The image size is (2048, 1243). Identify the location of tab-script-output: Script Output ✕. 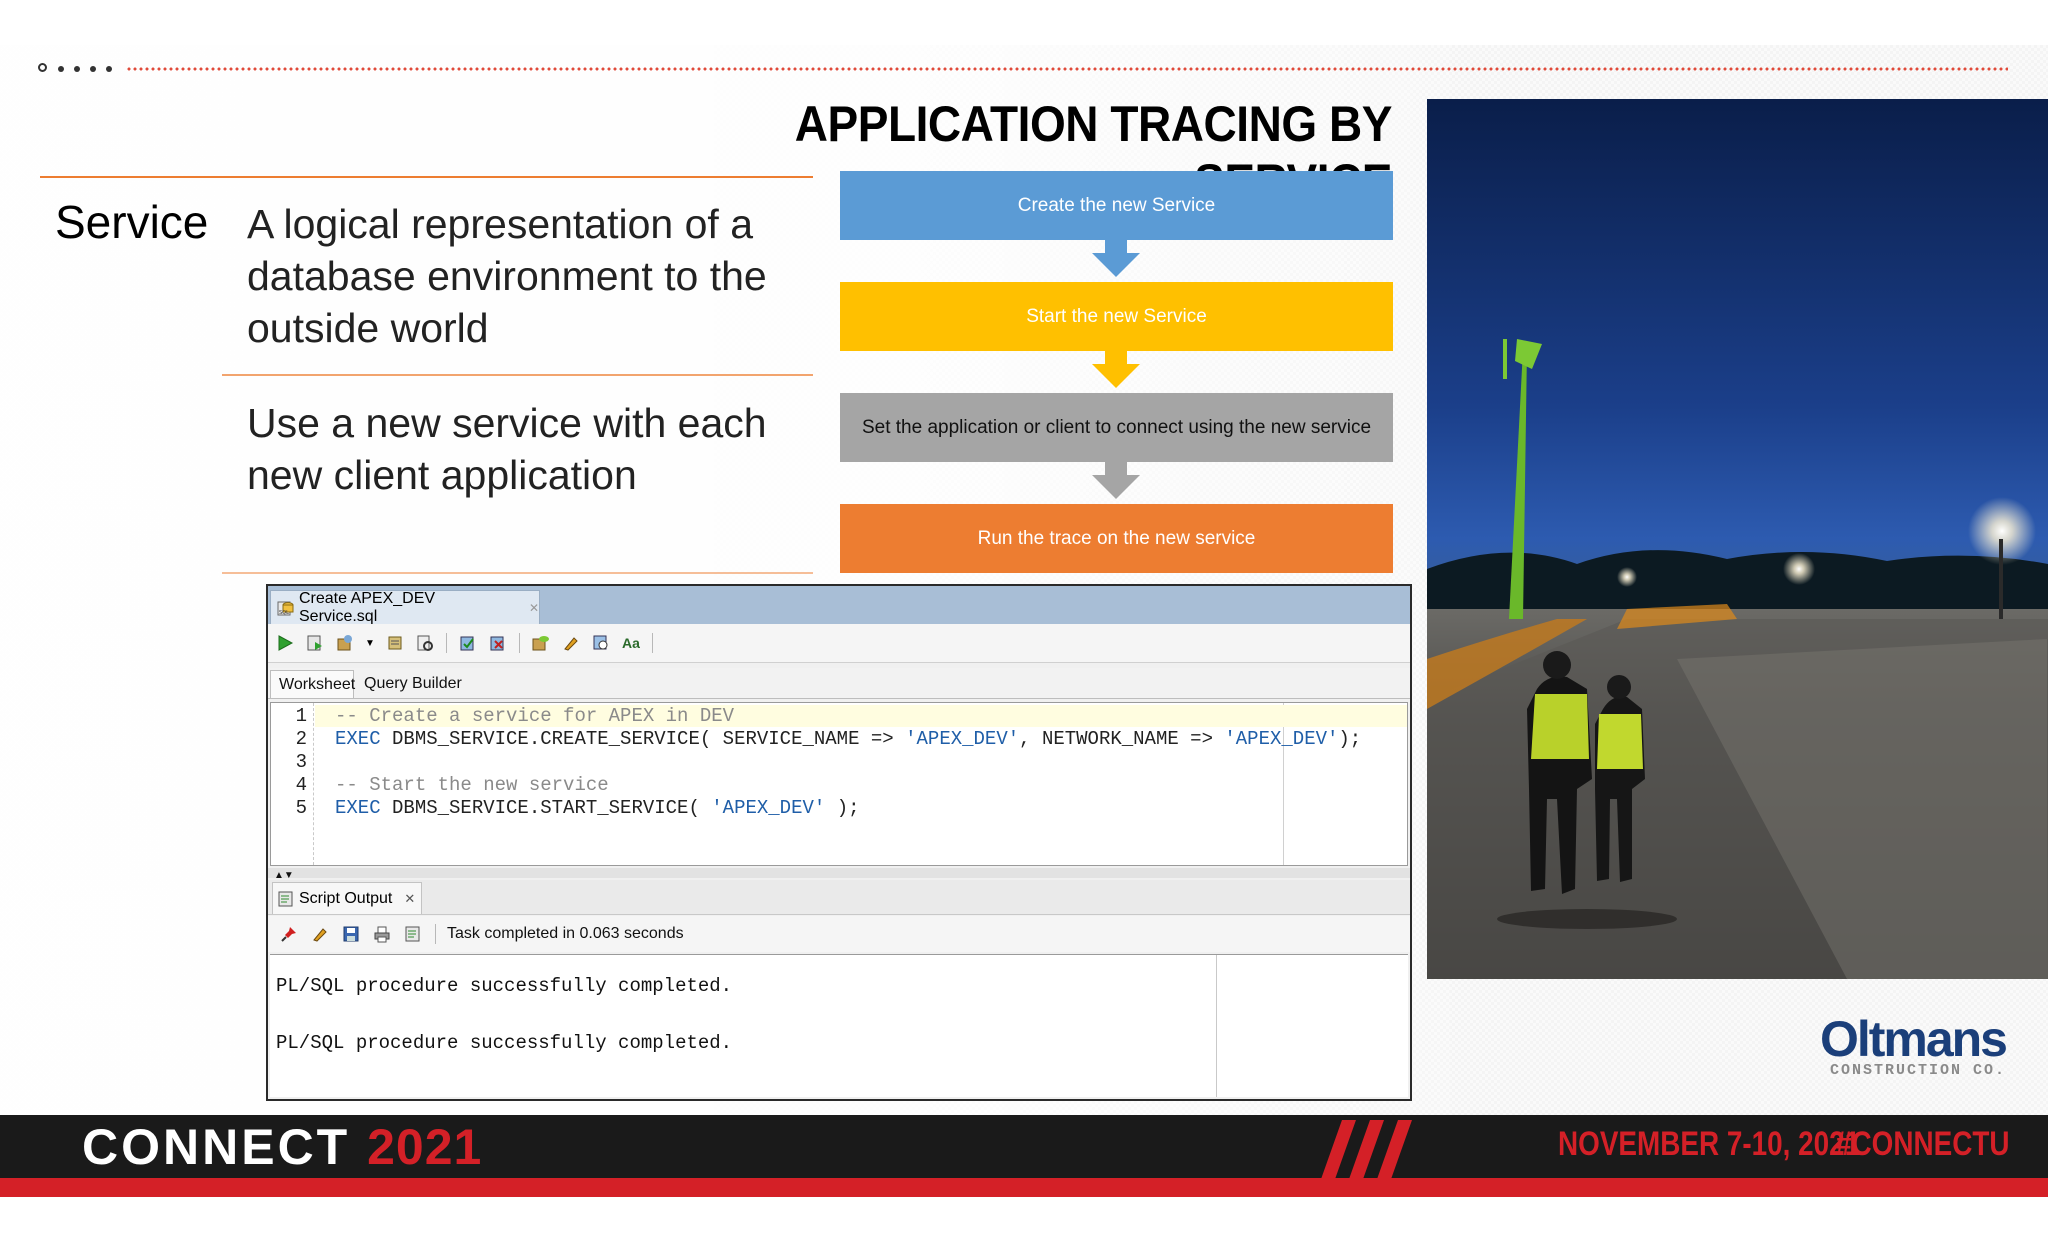
(347, 898).